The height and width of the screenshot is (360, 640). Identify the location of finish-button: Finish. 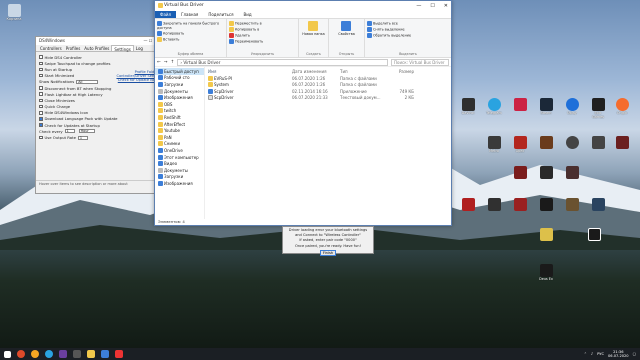
(328, 252).